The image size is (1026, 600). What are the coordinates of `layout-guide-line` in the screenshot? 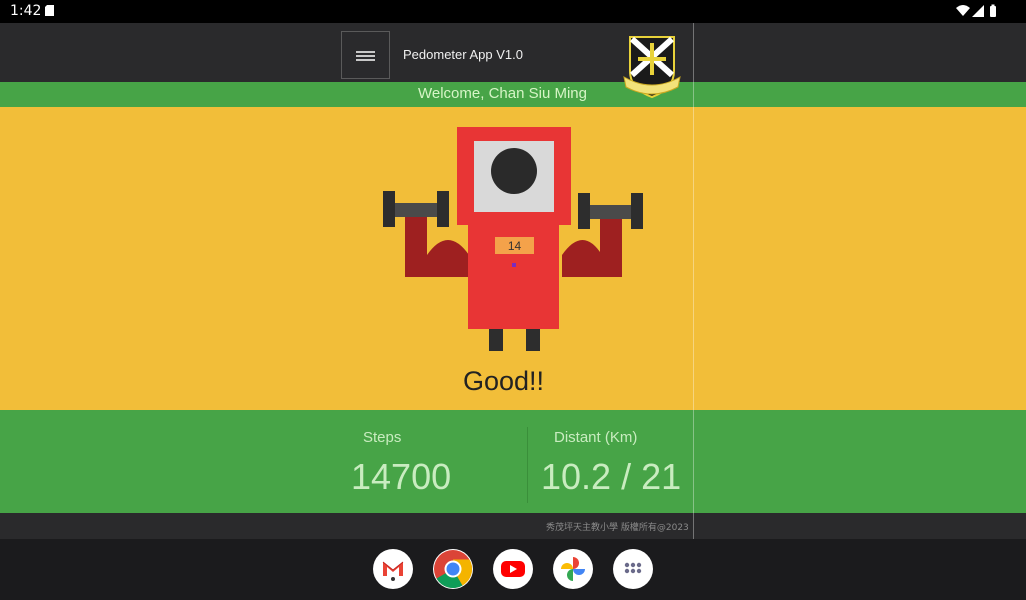 It's located at (693, 281).